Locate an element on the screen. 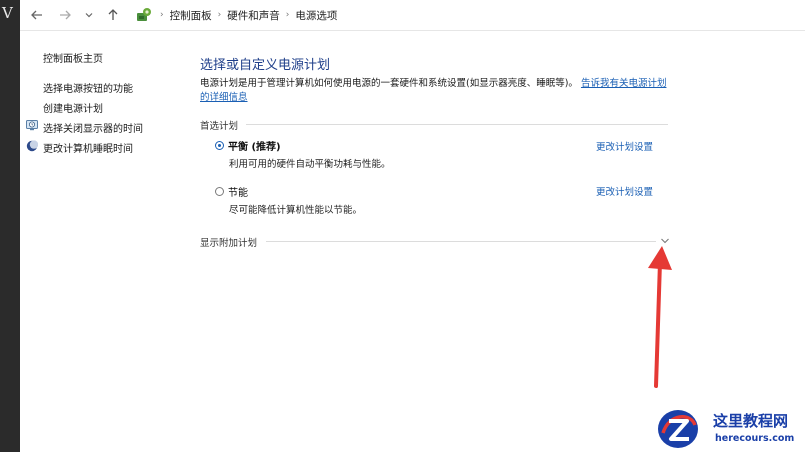  power-saver-plan-description: 尽可能降低计算机性能以节能。 is located at coordinates (296, 210).